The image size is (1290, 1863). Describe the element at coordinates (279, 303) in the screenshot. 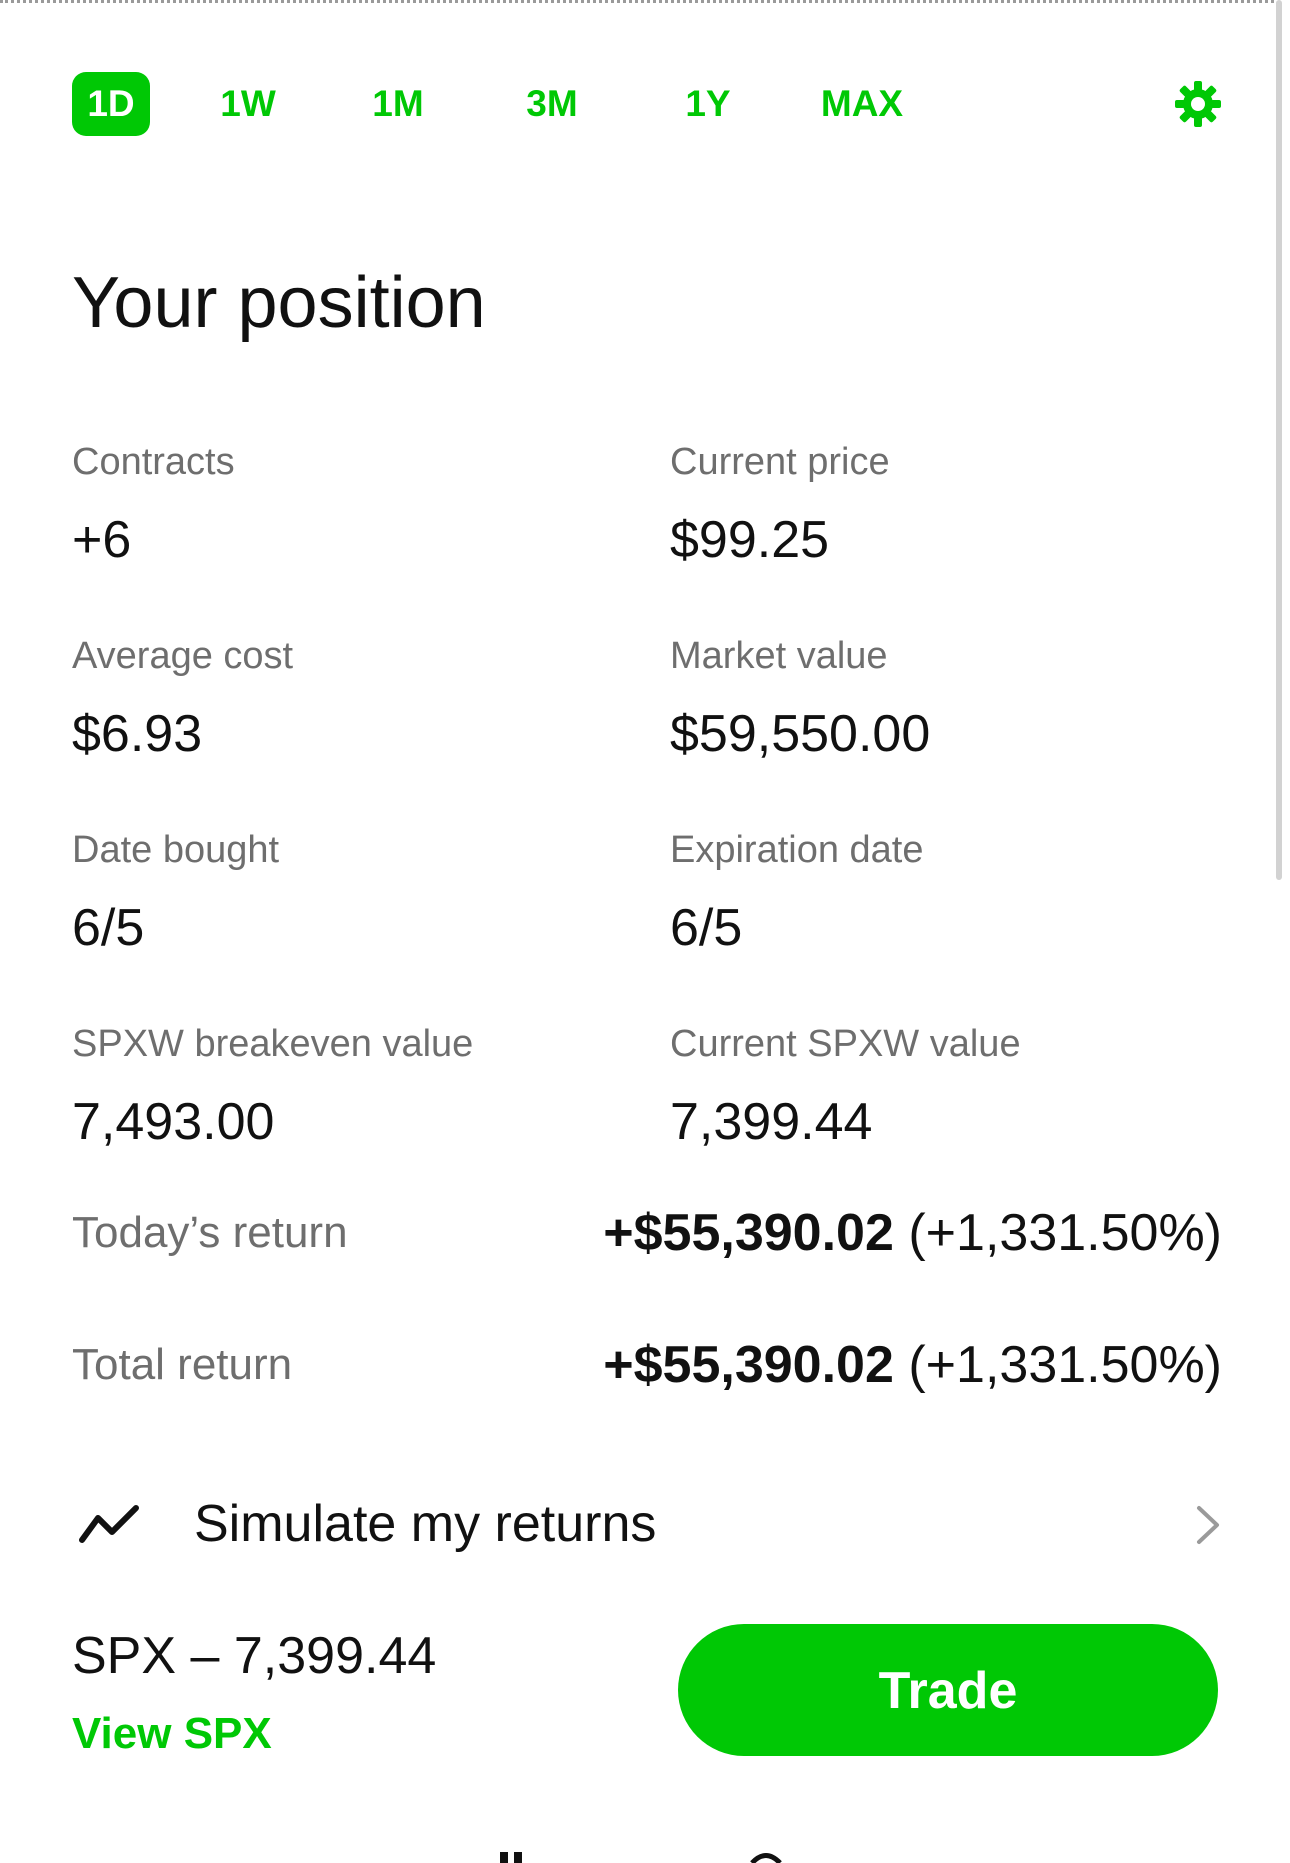

I see `page-title: Your position` at that location.